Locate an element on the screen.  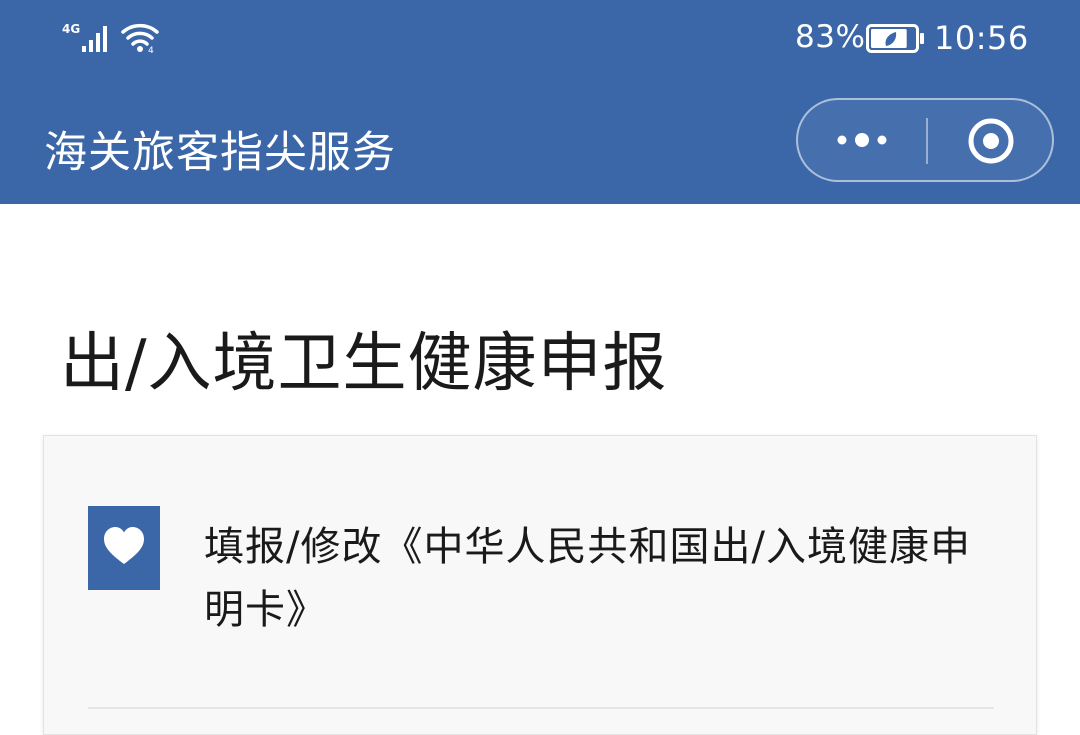
clock-time: 10:56 is located at coordinates (981, 38).